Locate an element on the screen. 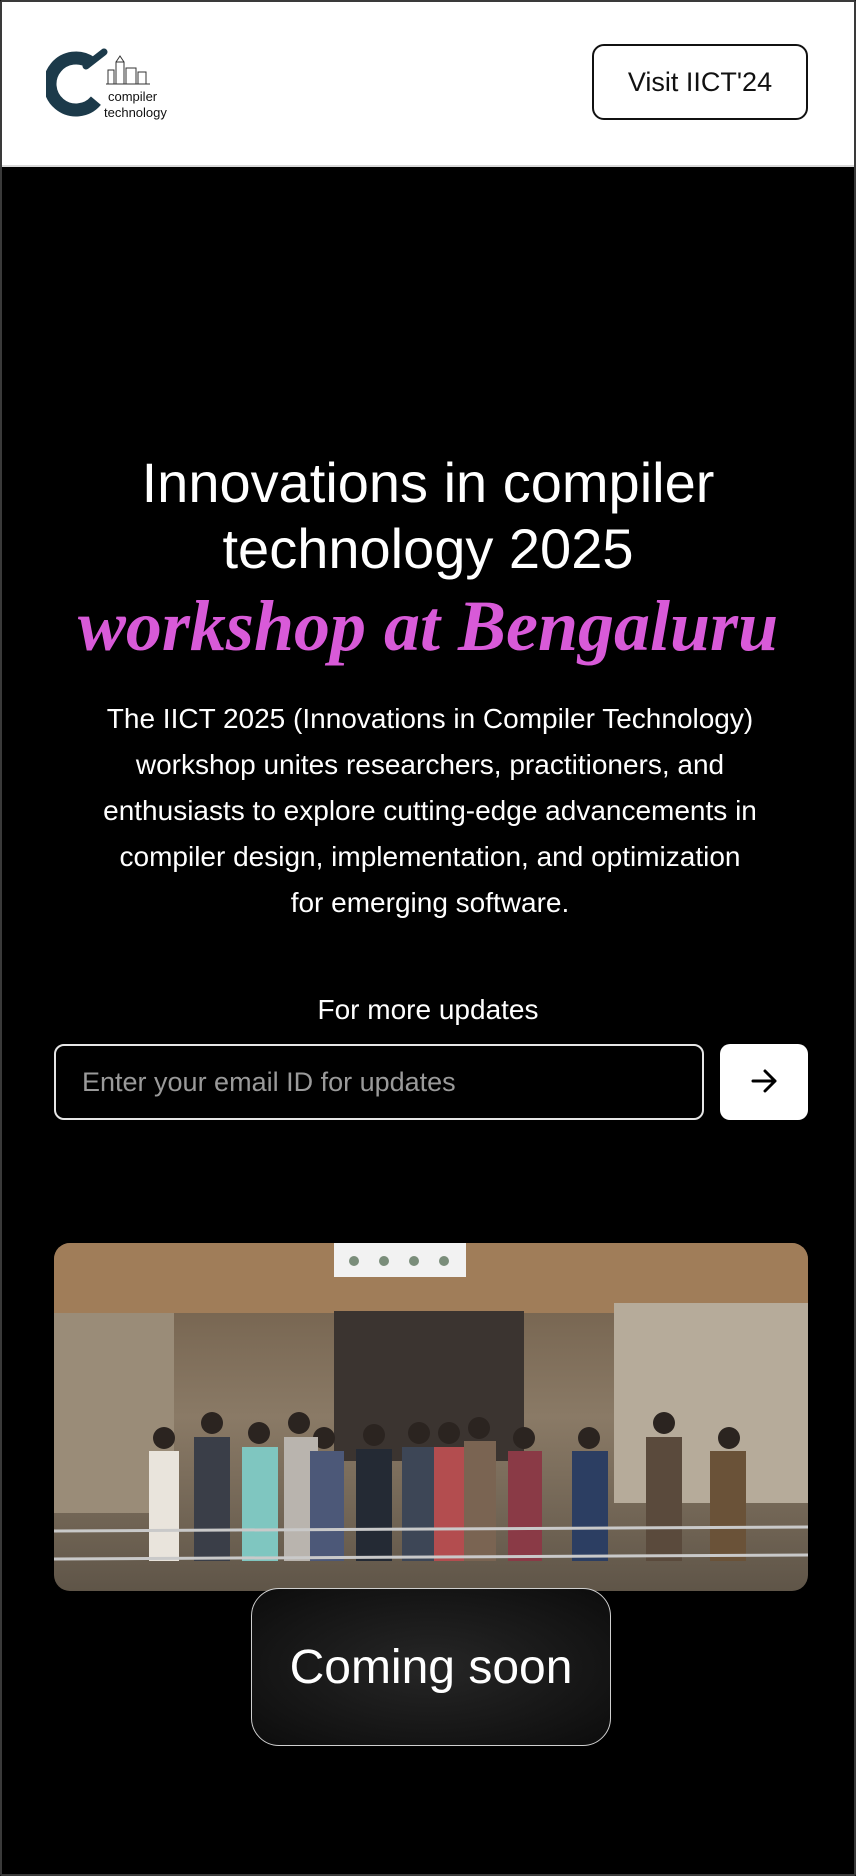 The width and height of the screenshot is (856, 1876). email-input is located at coordinates (379, 1082).